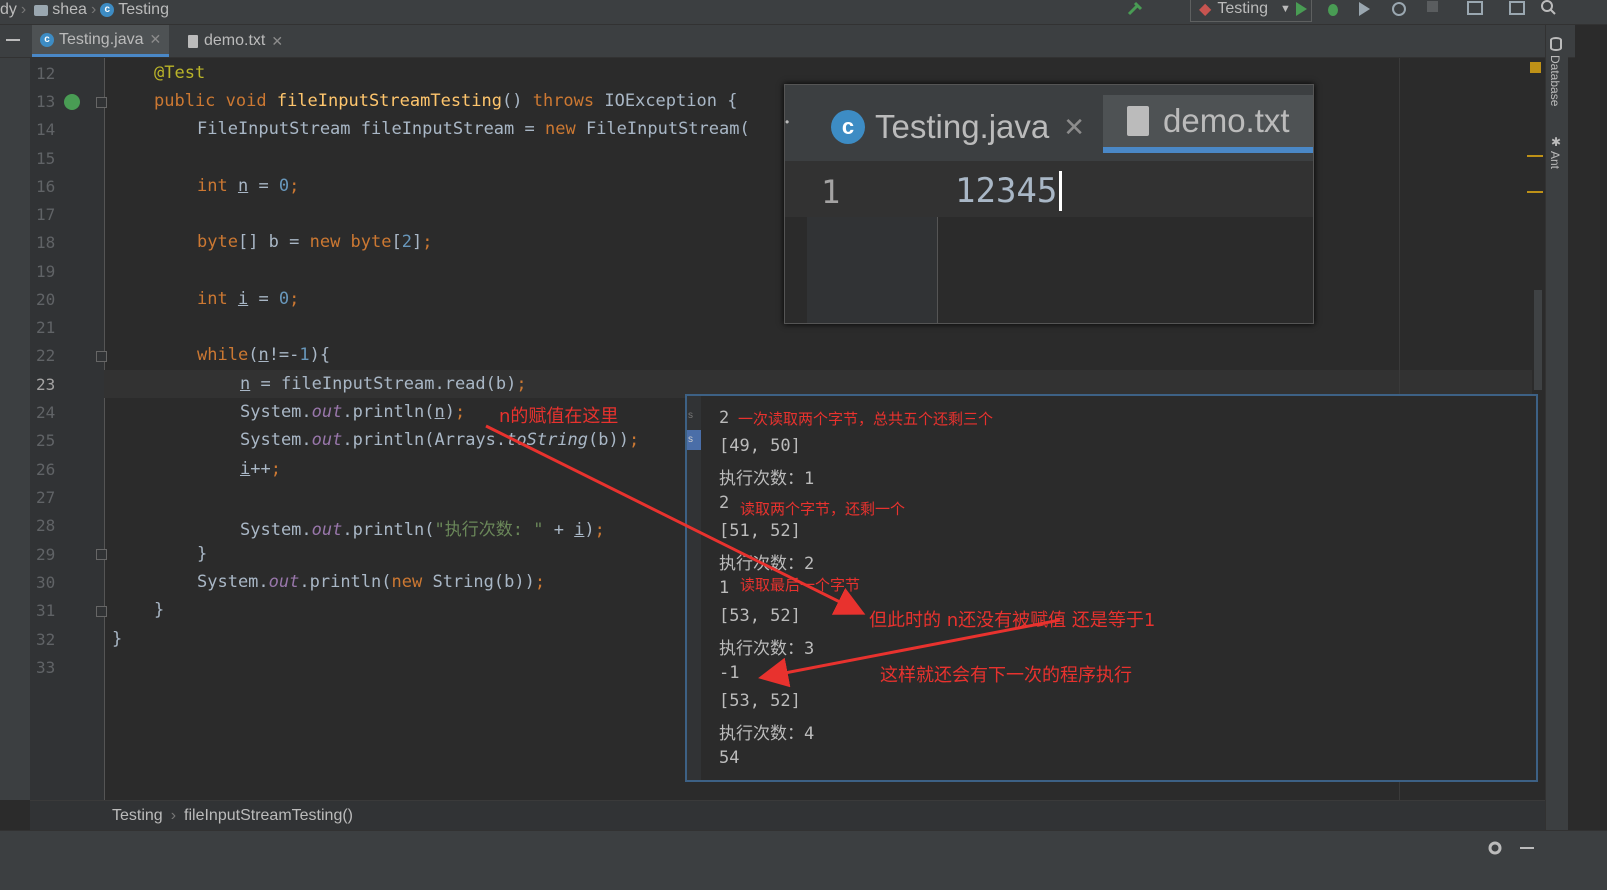 This screenshot has height=890, width=1607. What do you see at coordinates (909, 653) in the screenshot?
I see `arrow-to-minus-one` at bounding box center [909, 653].